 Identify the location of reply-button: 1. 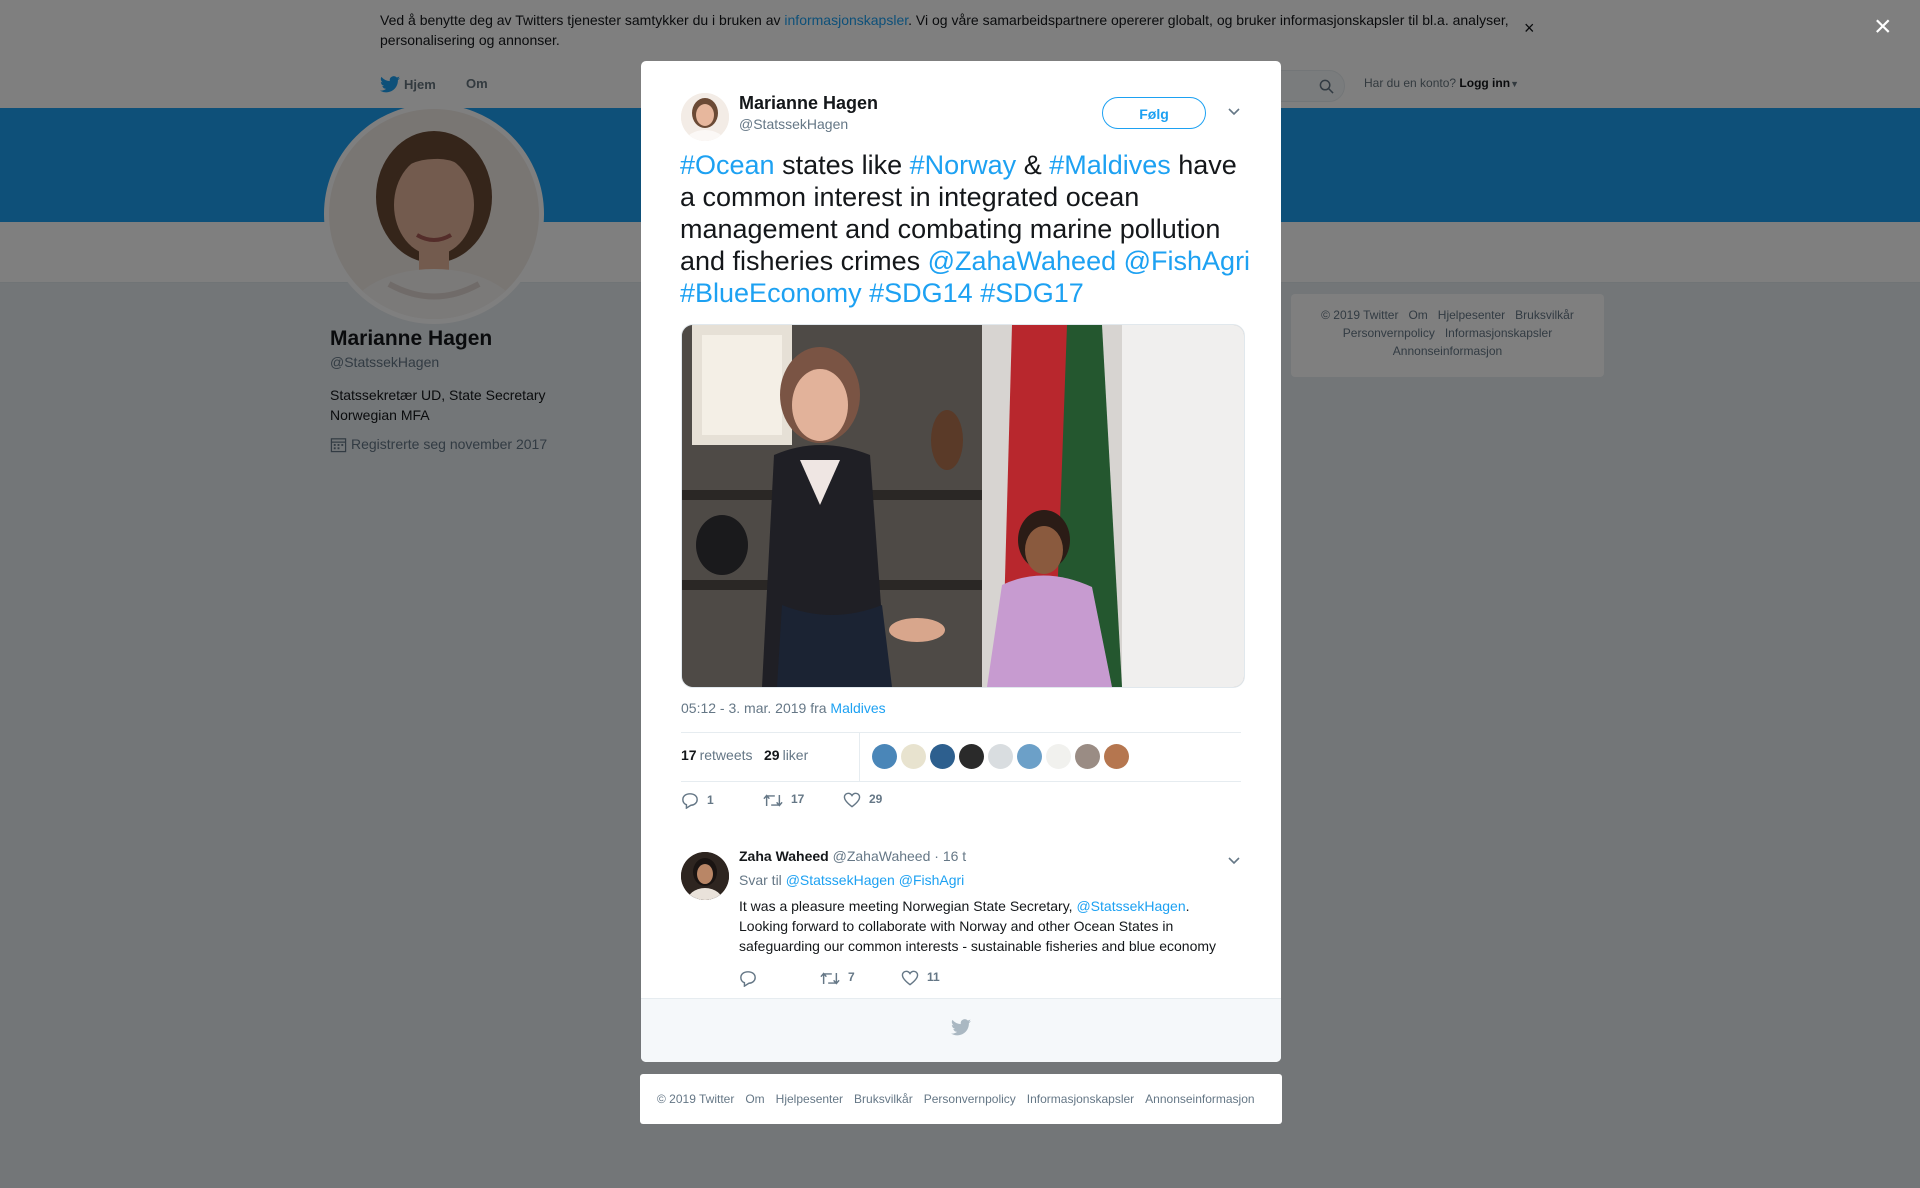
(697, 801).